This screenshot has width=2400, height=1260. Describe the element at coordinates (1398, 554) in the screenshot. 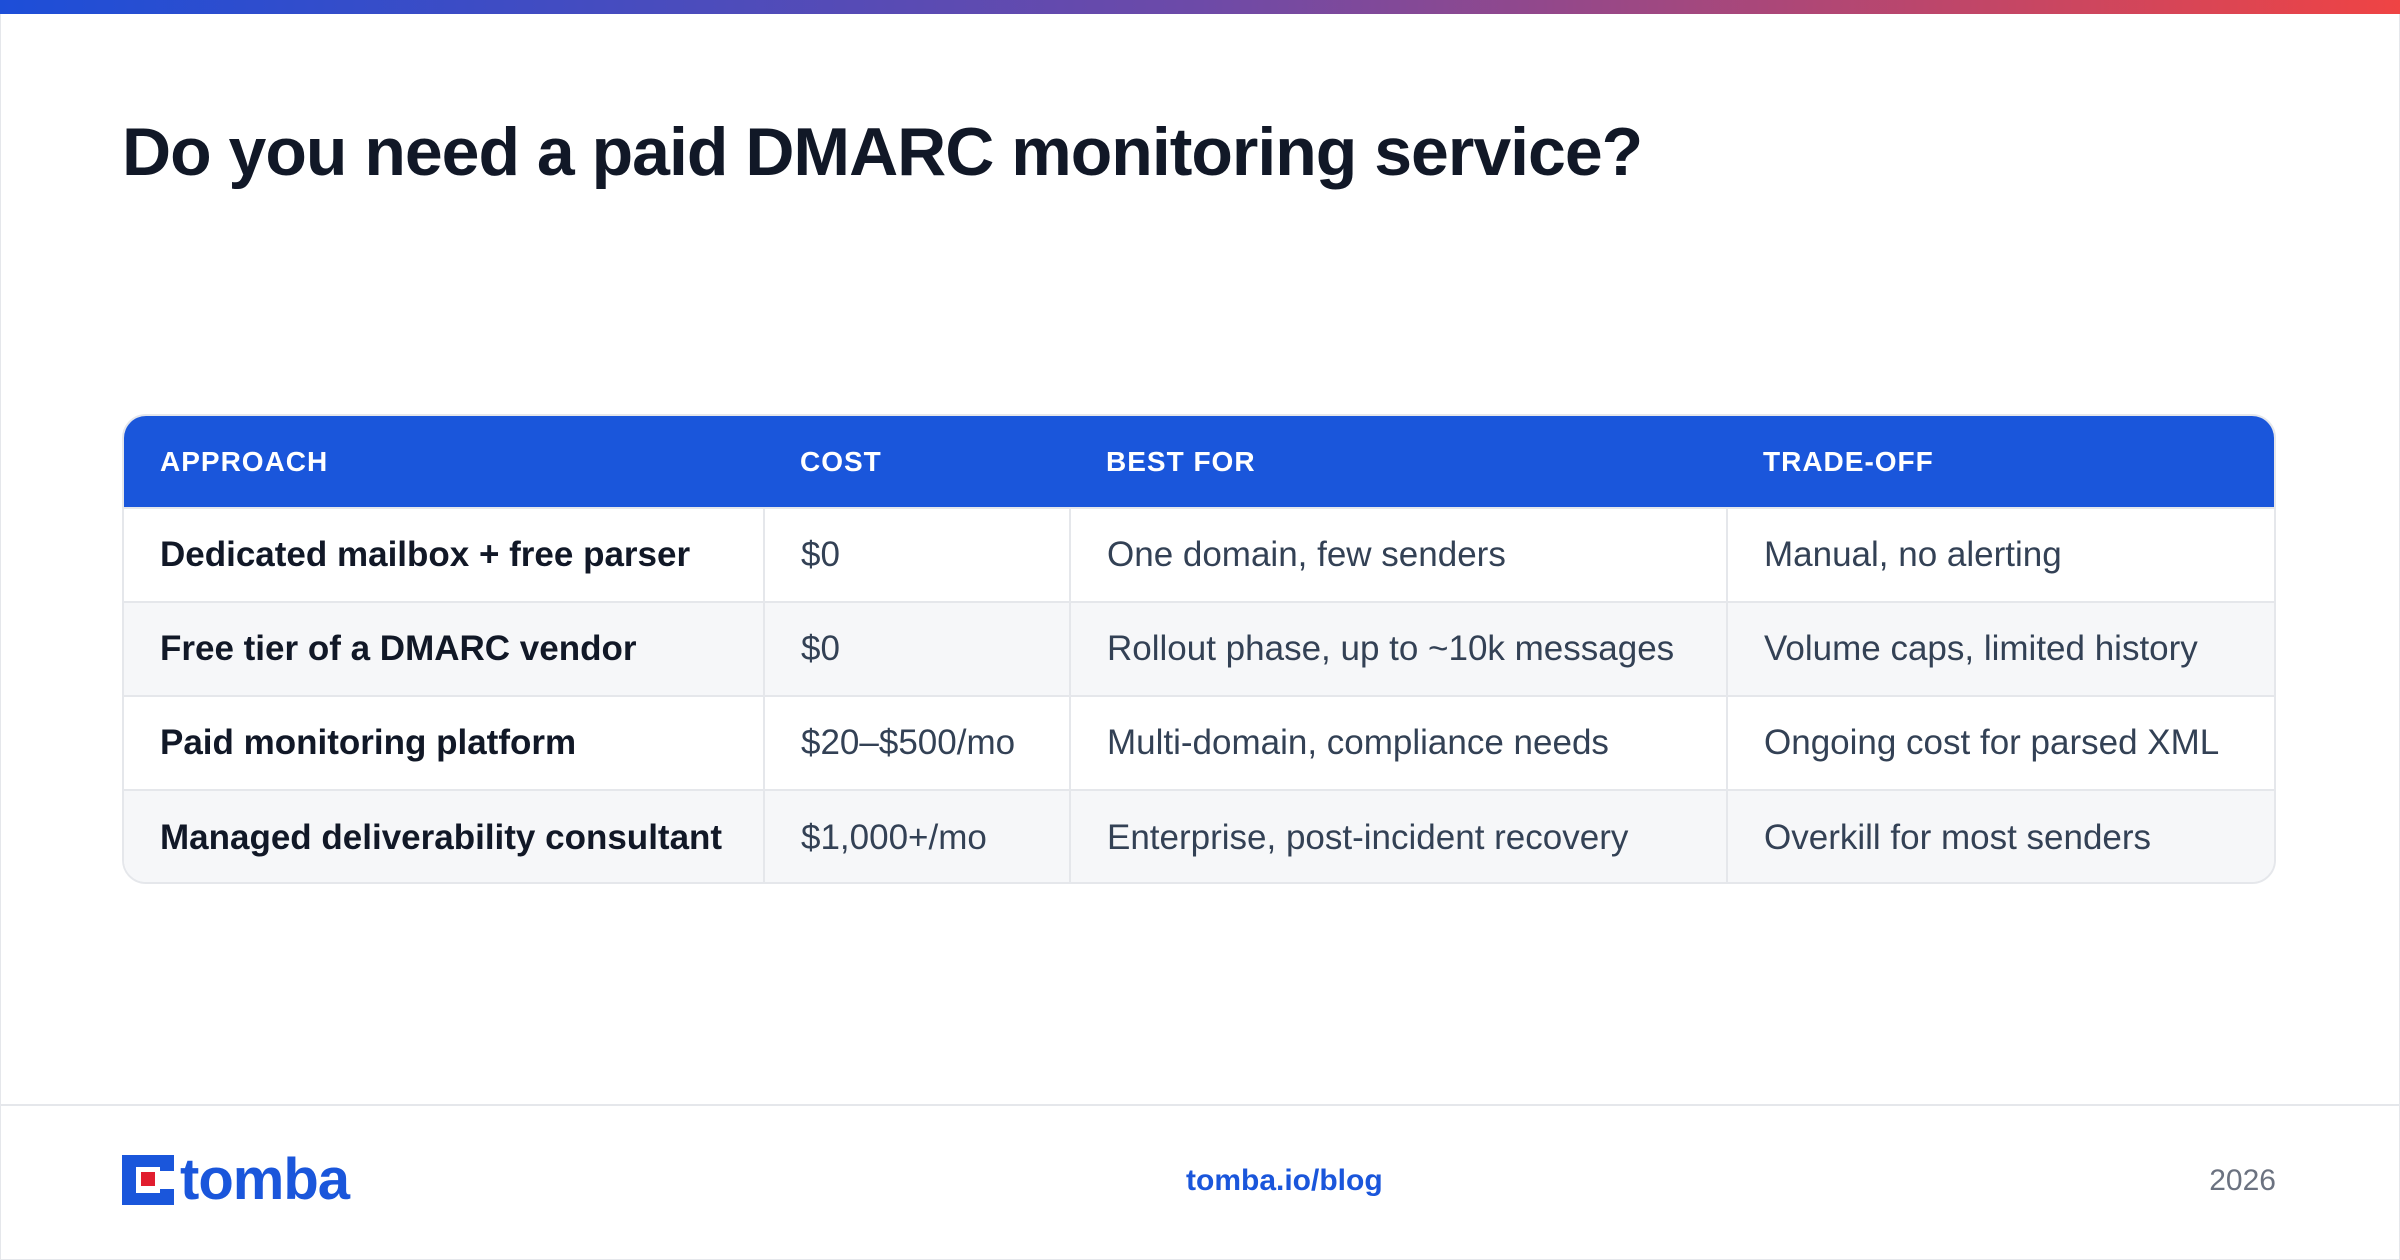

I see `cell-best-for: One domain, few senders` at that location.